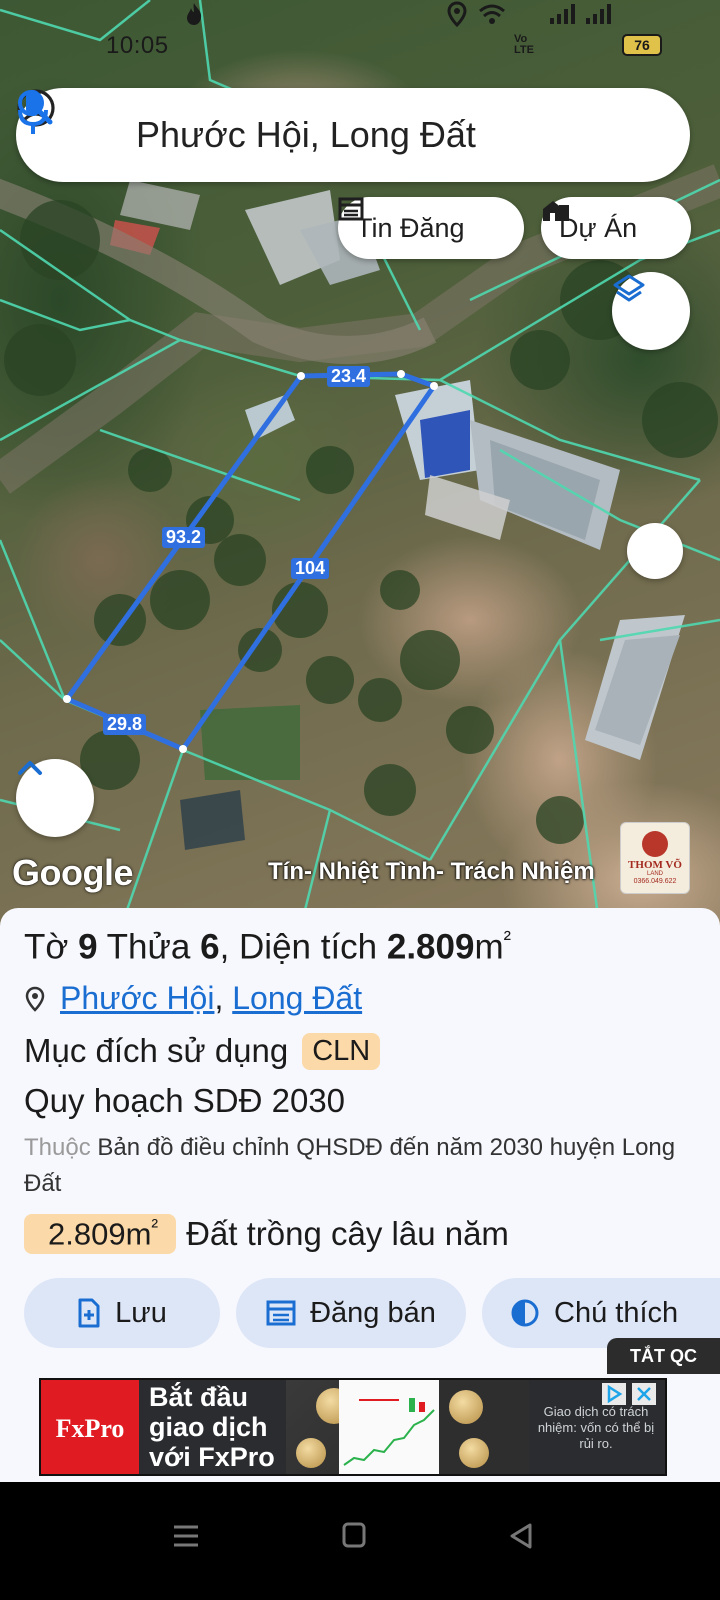 Image resolution: width=720 pixels, height=1600 pixels. I want to click on post-sale-button: Đăng bán, so click(351, 1313).